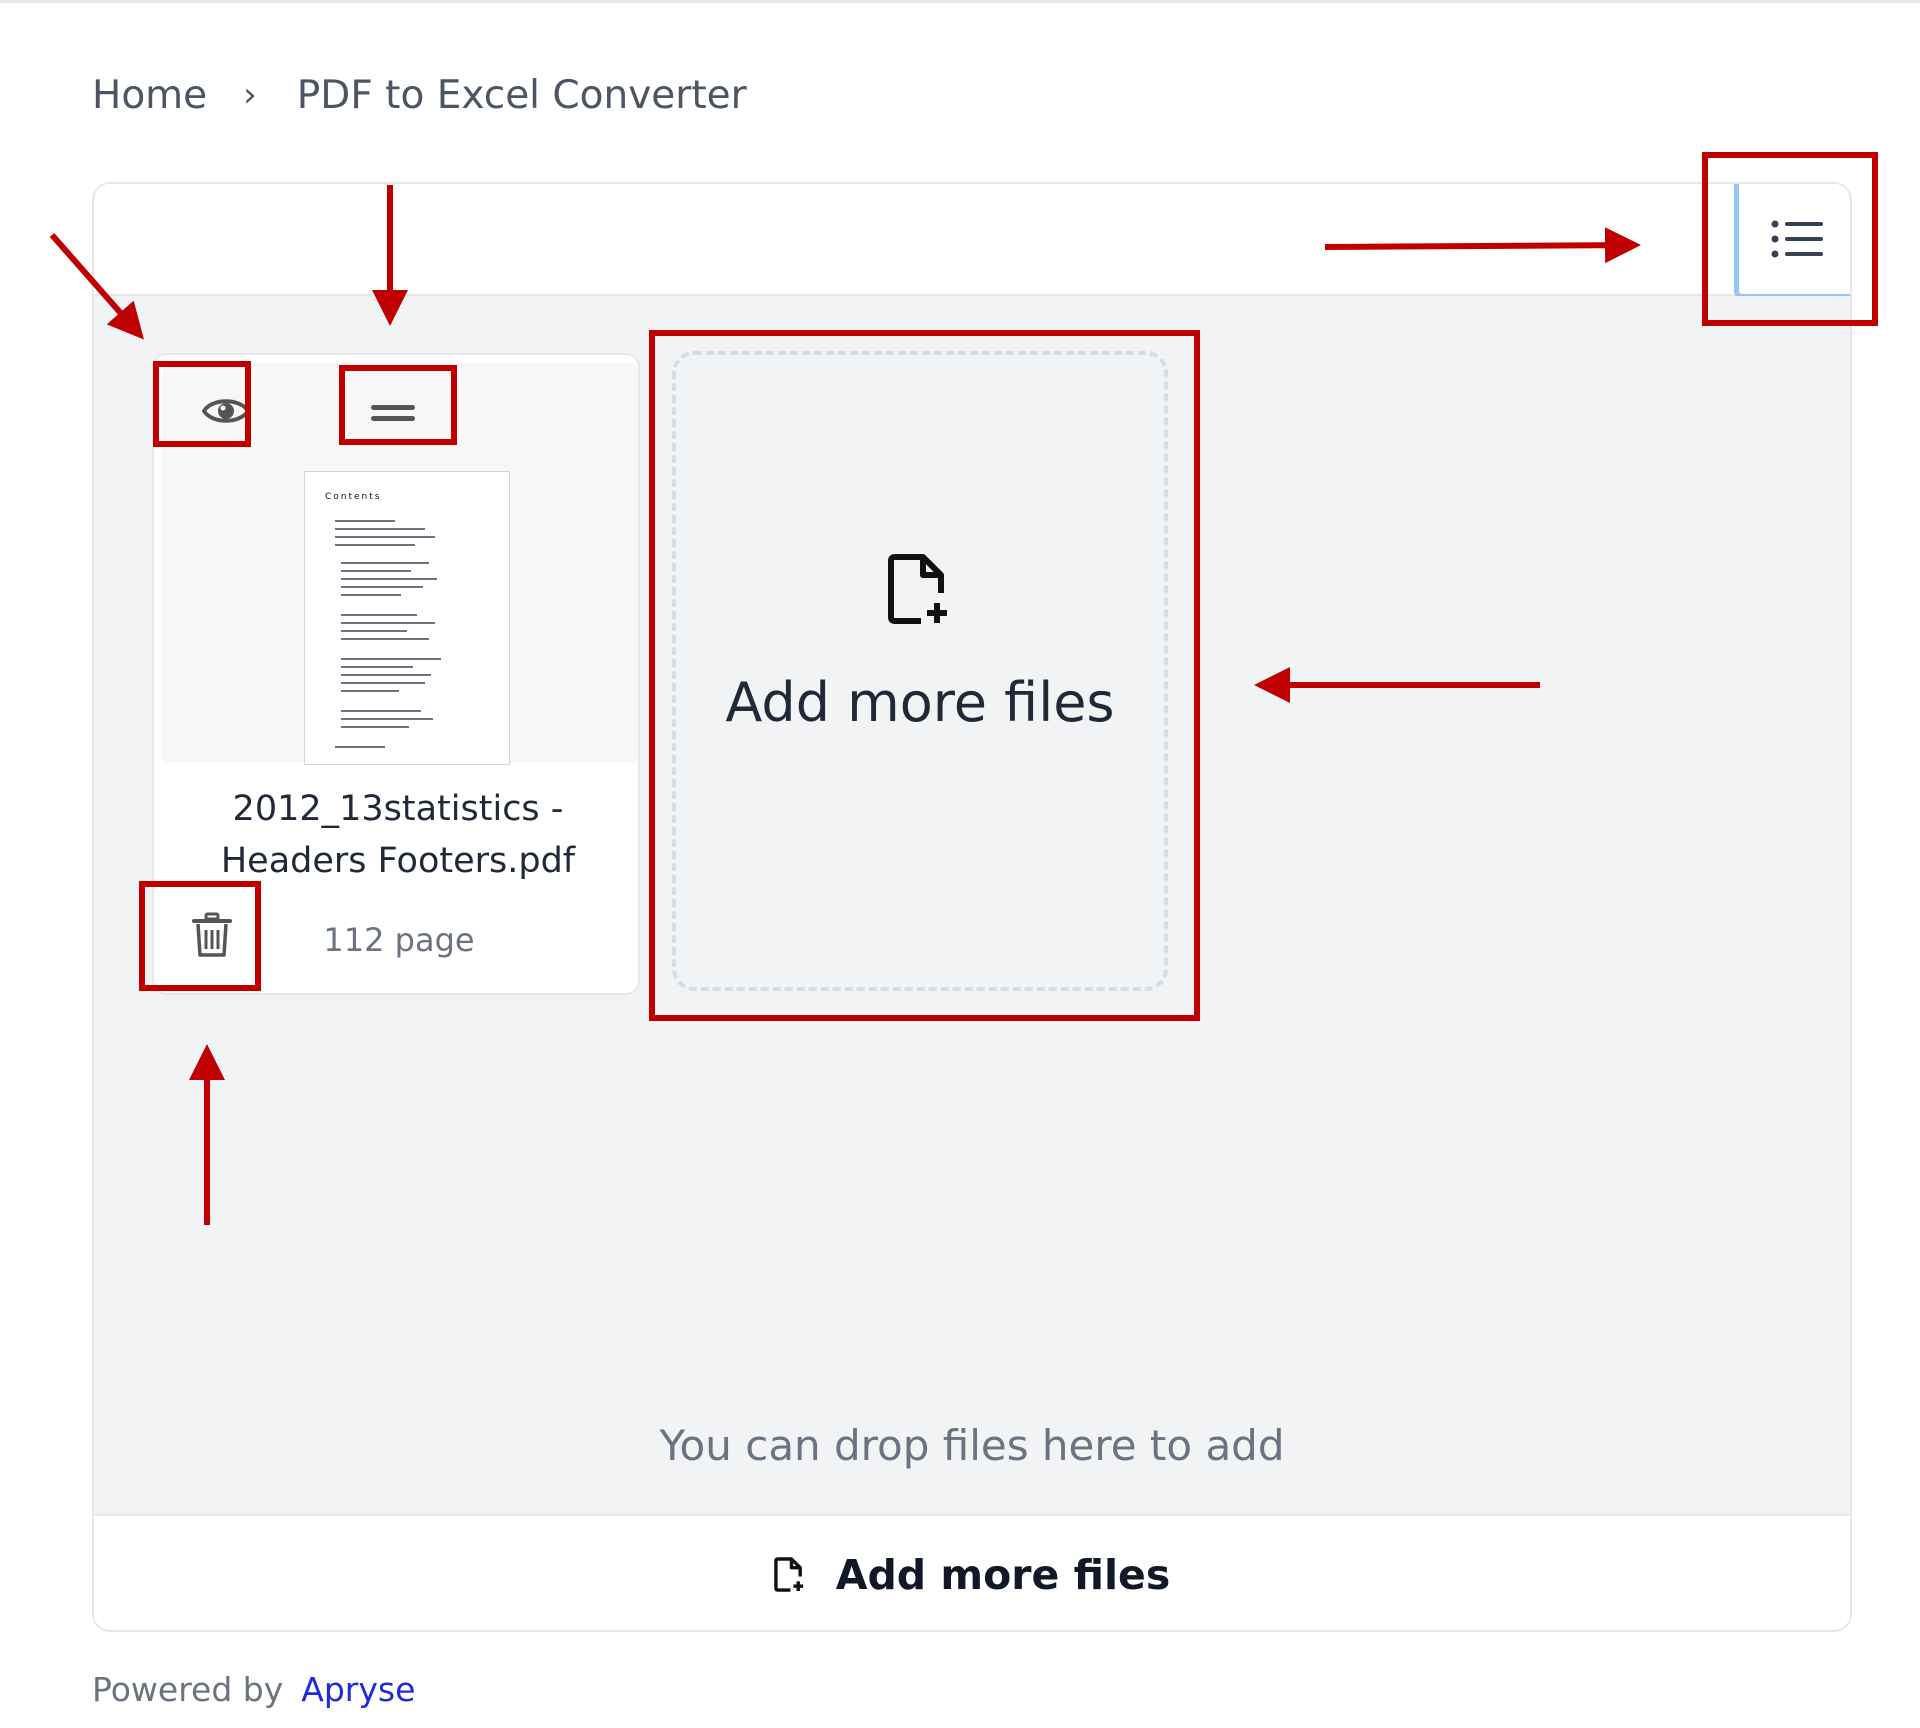 This screenshot has height=1728, width=1920. Describe the element at coordinates (358, 1689) in the screenshot. I see `apryse-link: Apryse` at that location.